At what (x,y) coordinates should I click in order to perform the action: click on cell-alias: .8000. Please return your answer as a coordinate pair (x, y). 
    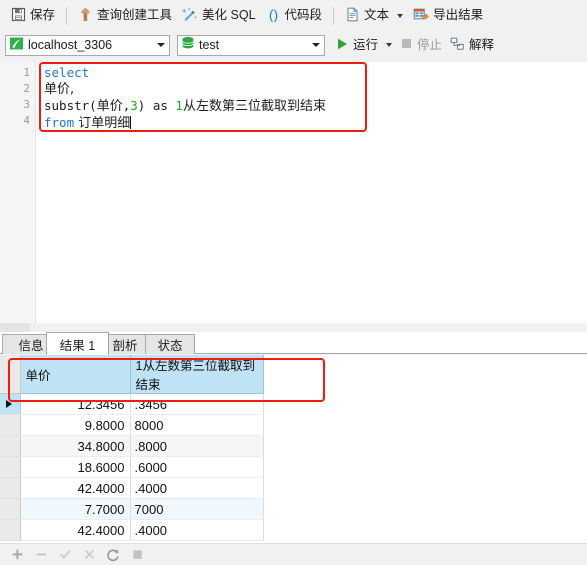
    Looking at the image, I should click on (197, 446).